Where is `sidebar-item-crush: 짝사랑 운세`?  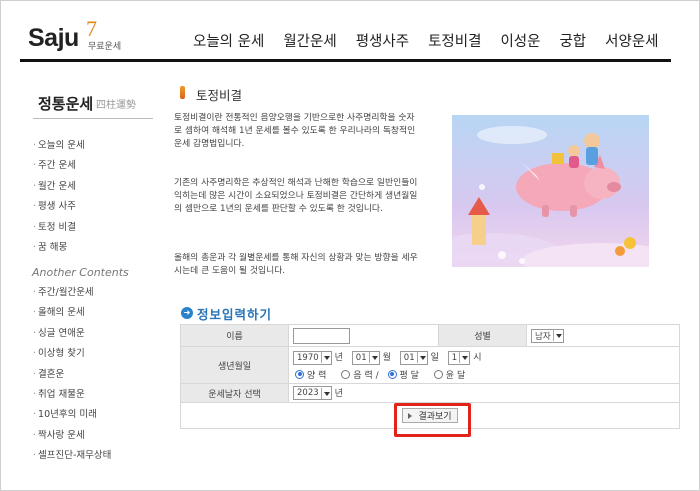
sidebar-item-crush: 짝사랑 운세 is located at coordinates (103, 436).